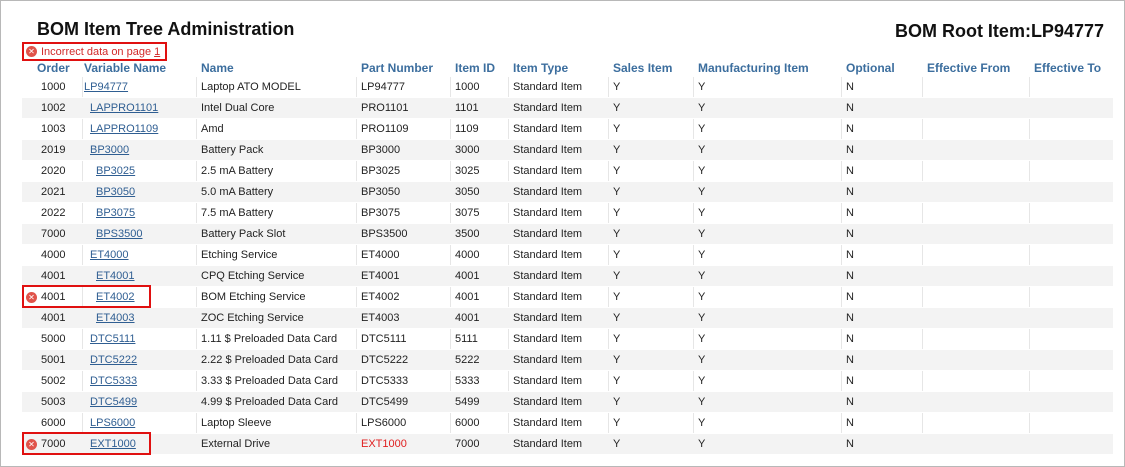 This screenshot has height=467, width=1125. What do you see at coordinates (237, 171) in the screenshot?
I see `cell-name: 2.5 mA Battery` at bounding box center [237, 171].